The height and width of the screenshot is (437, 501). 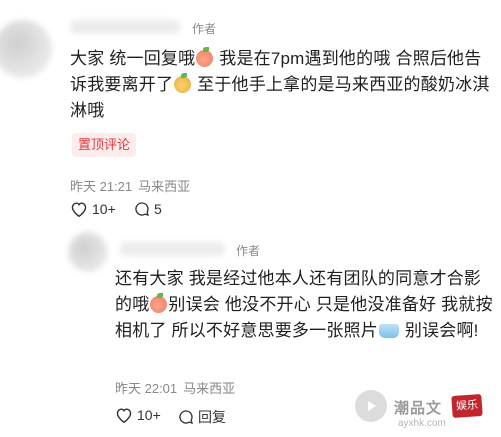 I want to click on play-icon, so click(x=371, y=406).